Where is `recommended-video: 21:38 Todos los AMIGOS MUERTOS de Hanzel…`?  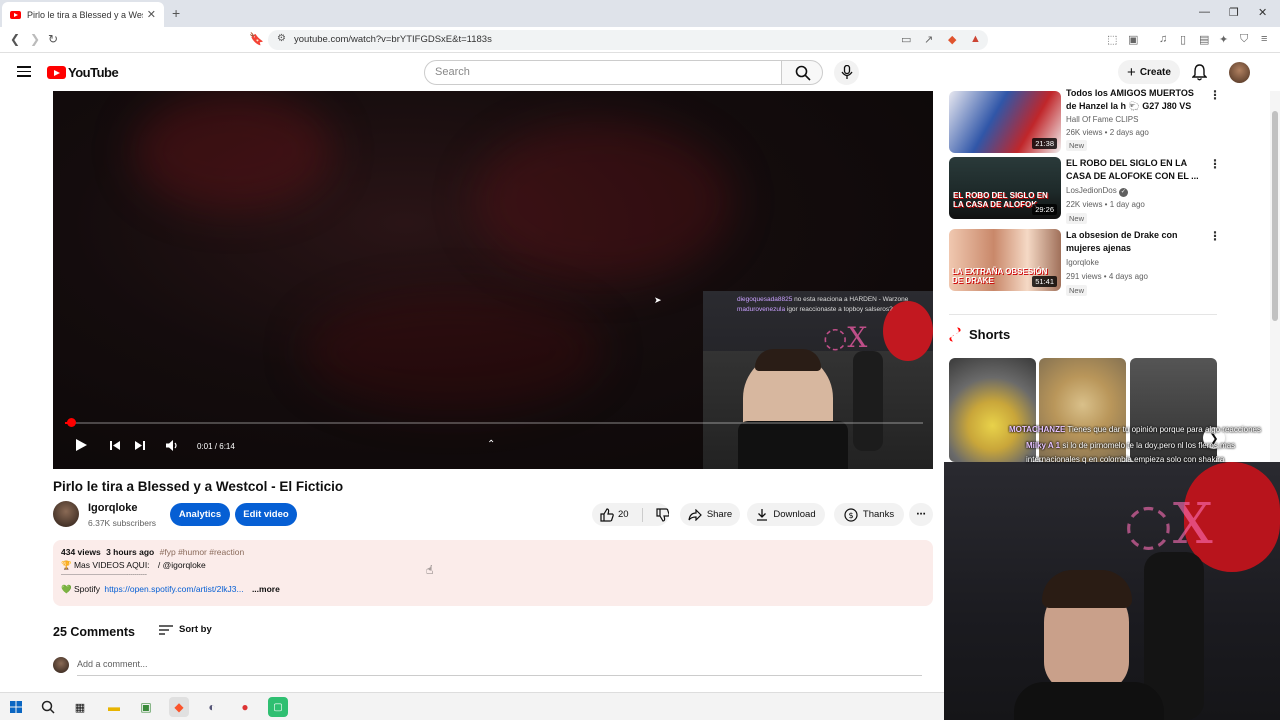 recommended-video: 21:38 Todos los AMIGOS MUERTOS de Hanzel… is located at coordinates (1085, 120).